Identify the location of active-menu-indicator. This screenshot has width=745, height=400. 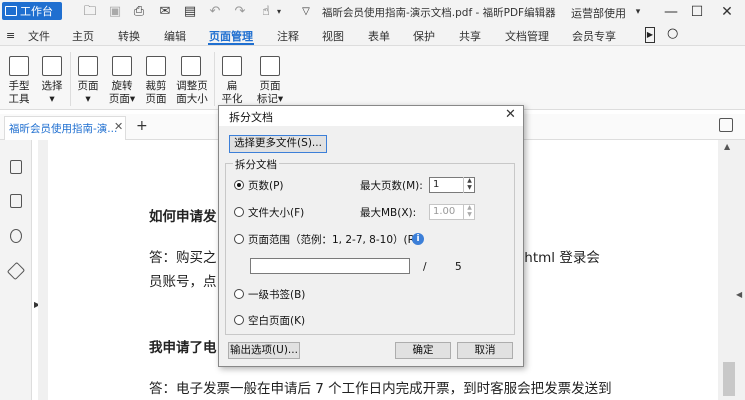
(231, 44).